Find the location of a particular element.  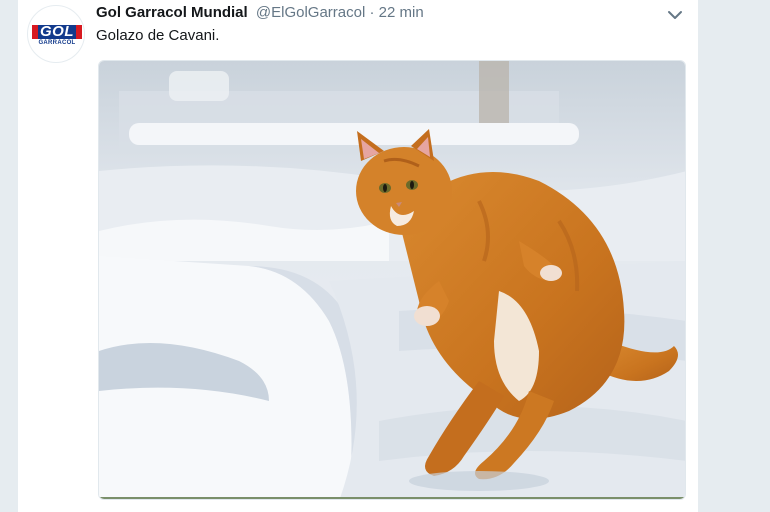

timestamp: 22 min is located at coordinates (401, 12).